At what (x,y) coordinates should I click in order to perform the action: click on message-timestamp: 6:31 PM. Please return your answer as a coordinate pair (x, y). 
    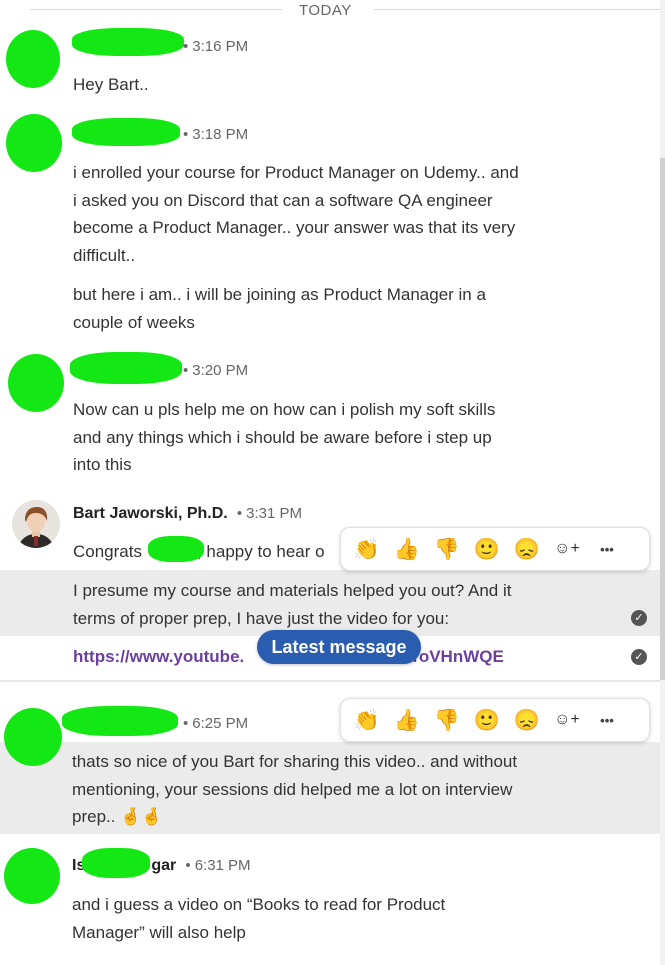
    Looking at the image, I should click on (222, 865).